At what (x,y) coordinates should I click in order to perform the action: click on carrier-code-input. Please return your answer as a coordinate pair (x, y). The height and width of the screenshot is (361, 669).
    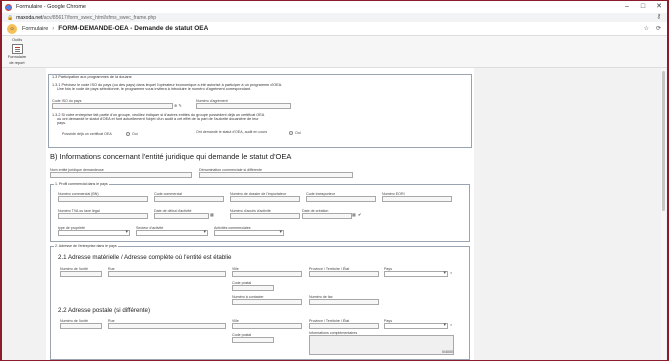
    Looking at the image, I should click on (341, 199).